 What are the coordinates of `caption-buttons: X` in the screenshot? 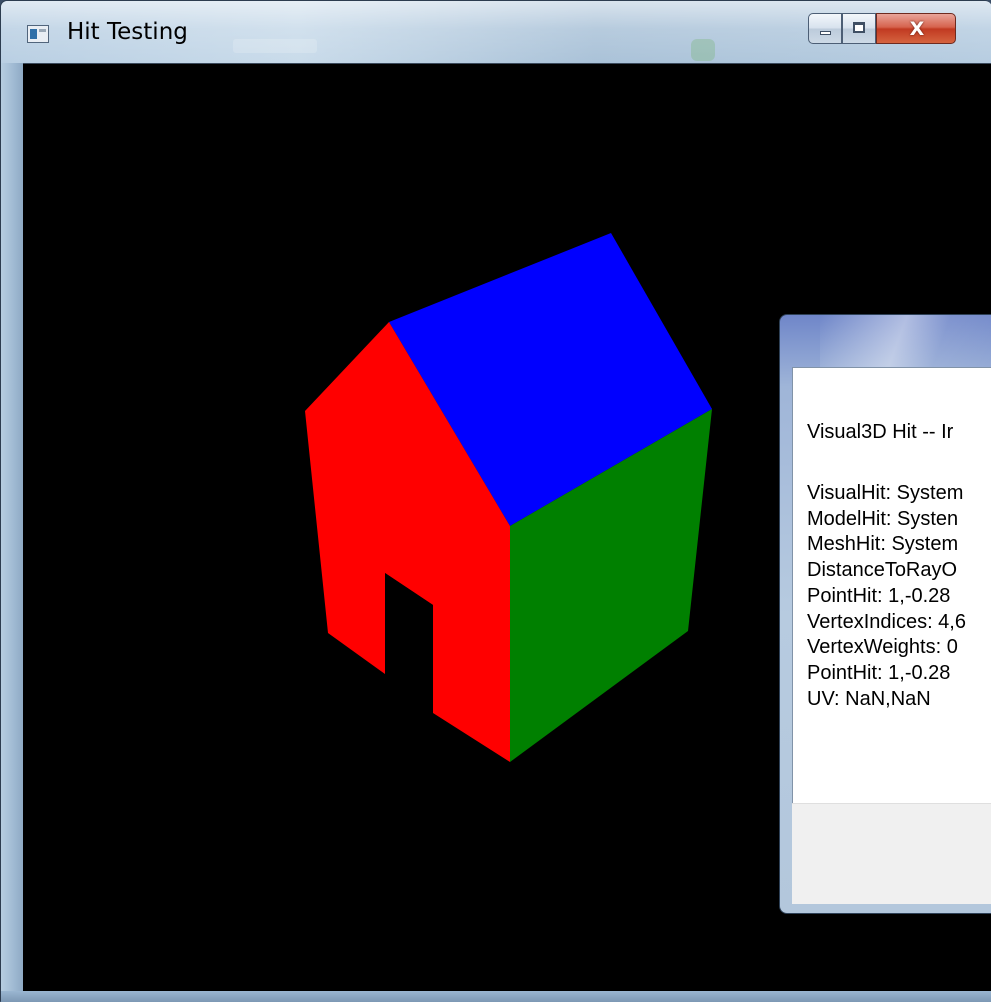 It's located at (882, 29).